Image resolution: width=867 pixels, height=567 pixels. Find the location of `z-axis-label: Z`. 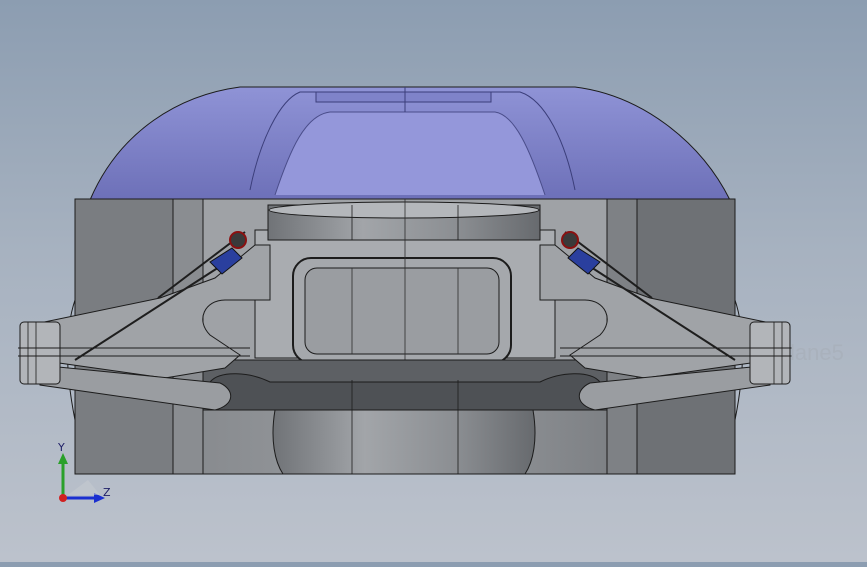

z-axis-label: Z is located at coordinates (107, 492).